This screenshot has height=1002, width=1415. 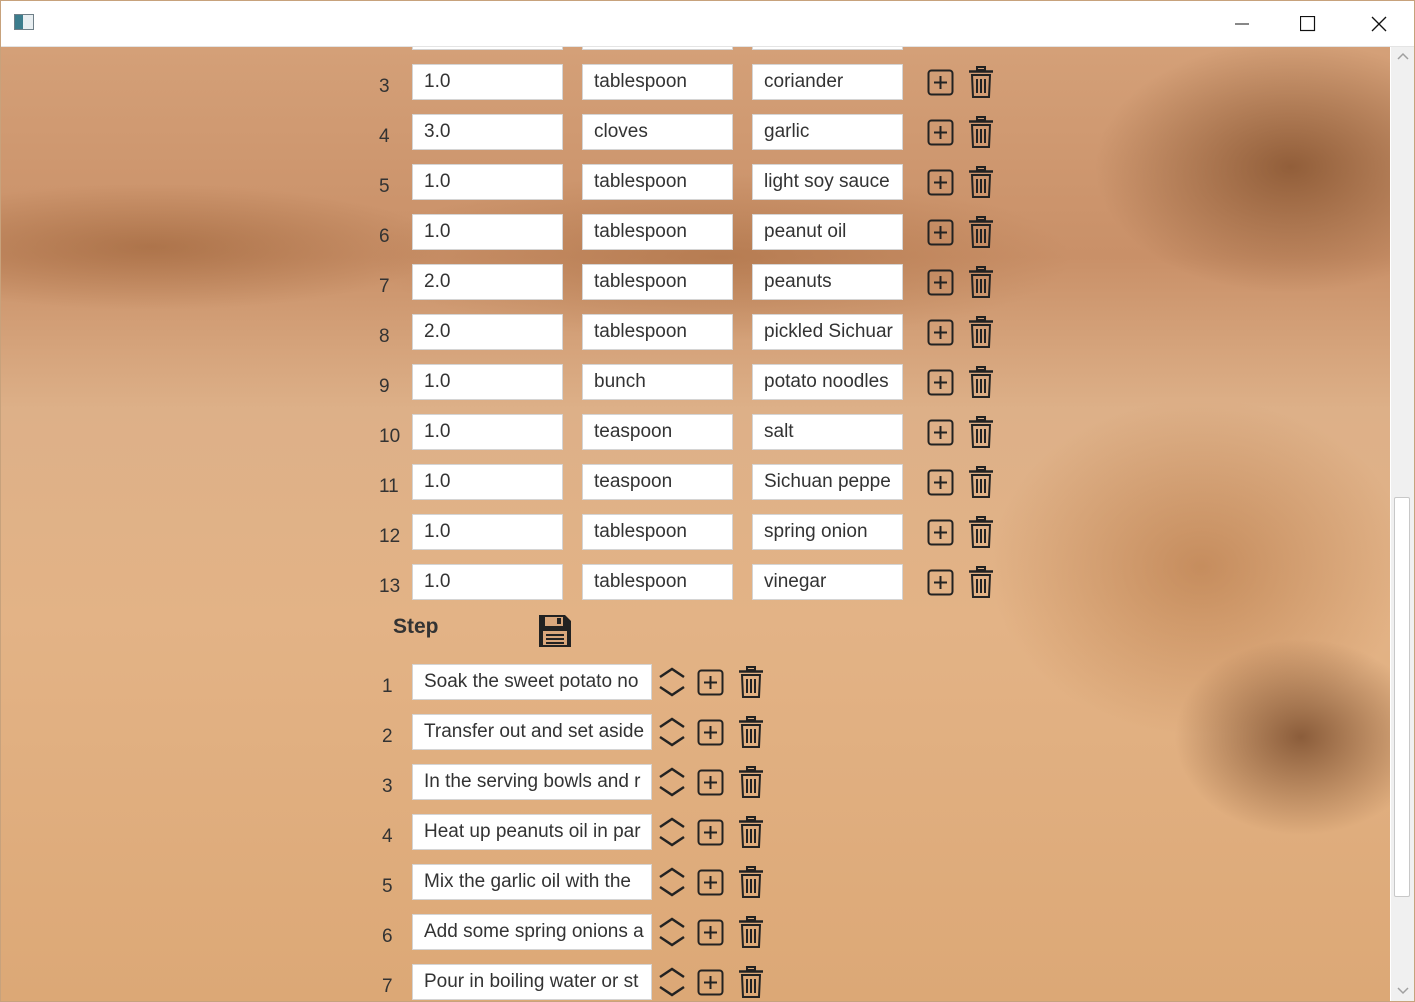 I want to click on close-button, so click(x=1379, y=23).